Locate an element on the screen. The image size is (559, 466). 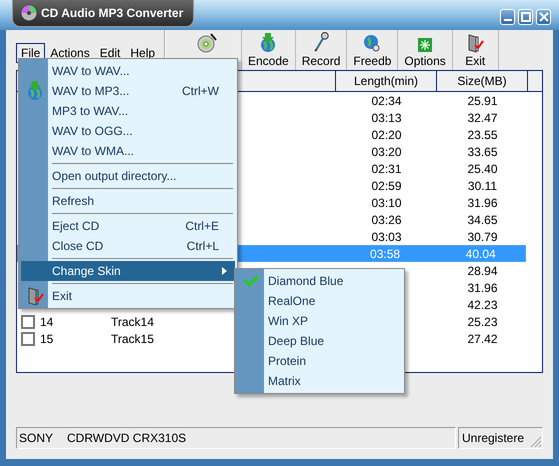
table-cell: 23.55 is located at coordinates (482, 135).